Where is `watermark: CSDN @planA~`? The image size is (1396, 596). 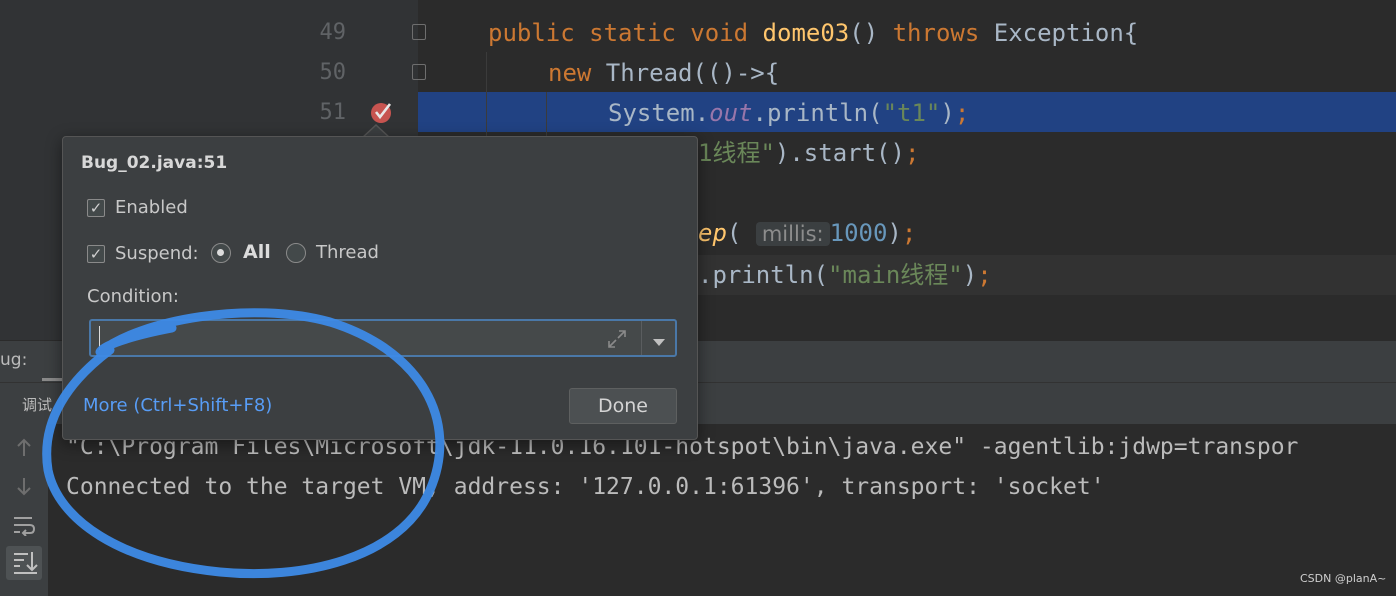 watermark: CSDN @planA~ is located at coordinates (1343, 578).